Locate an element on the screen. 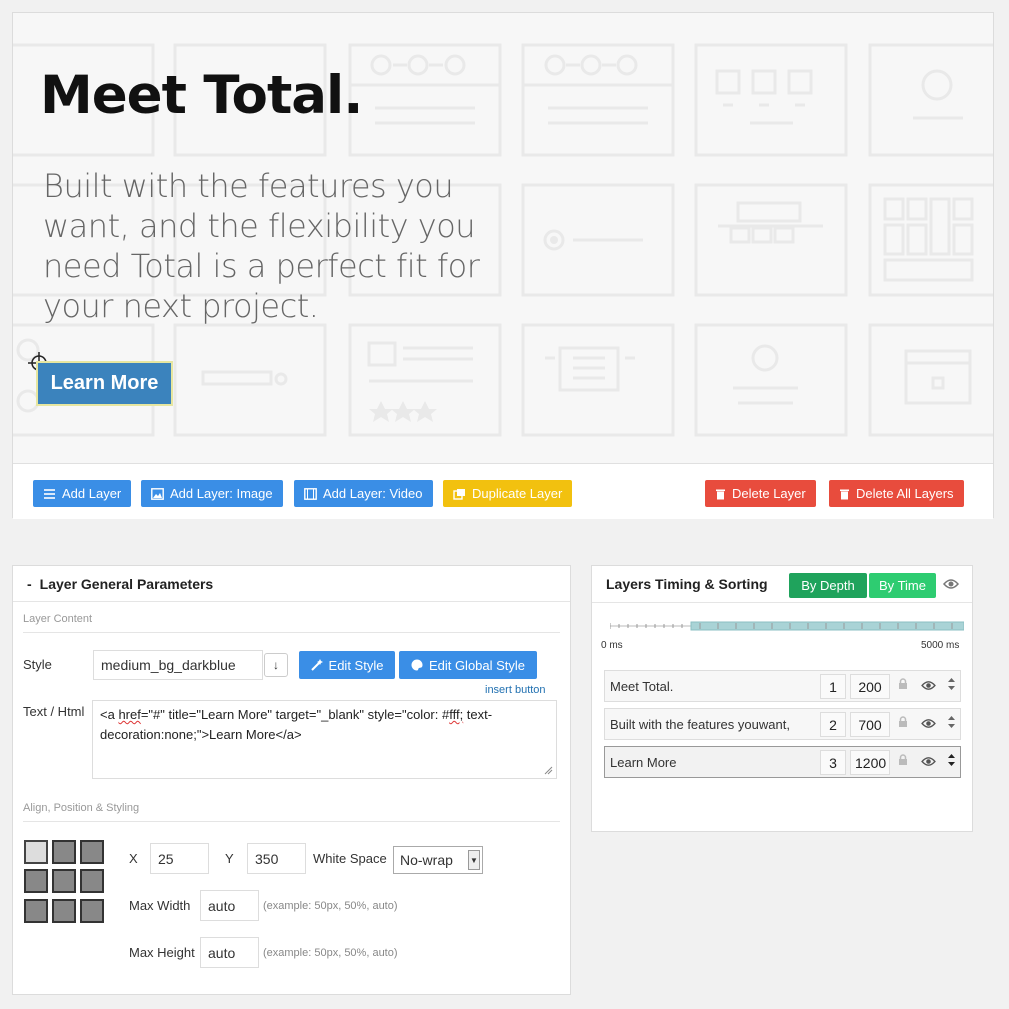  layer-time-input: 700 is located at coordinates (870, 724).